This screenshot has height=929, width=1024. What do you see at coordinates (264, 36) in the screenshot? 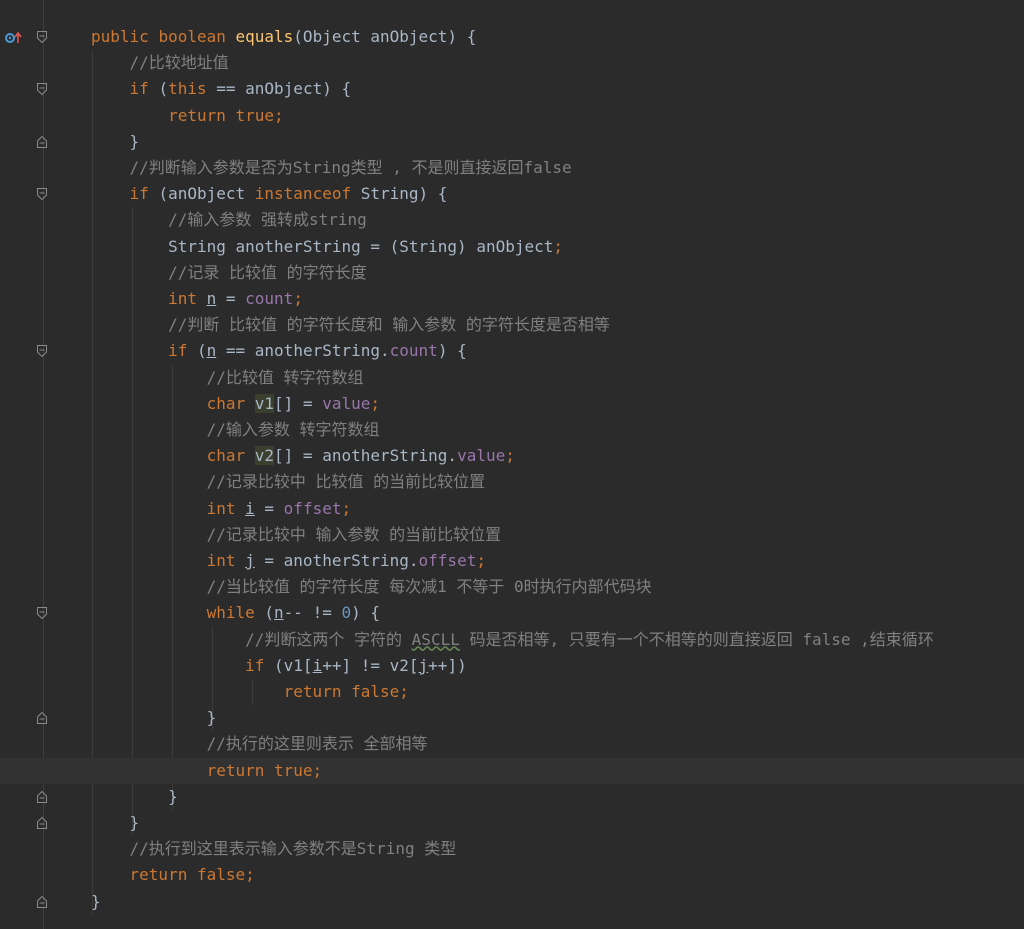
I see `code-token: equals` at bounding box center [264, 36].